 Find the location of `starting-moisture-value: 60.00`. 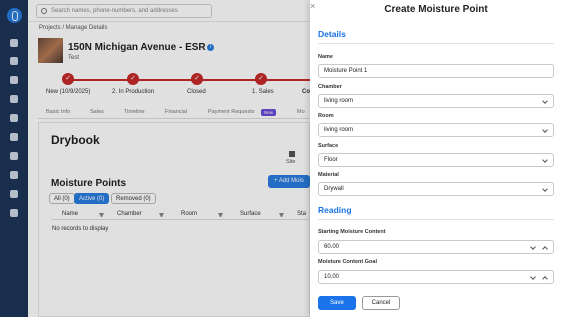

starting-moisture-value: 60.00 is located at coordinates (332, 247).